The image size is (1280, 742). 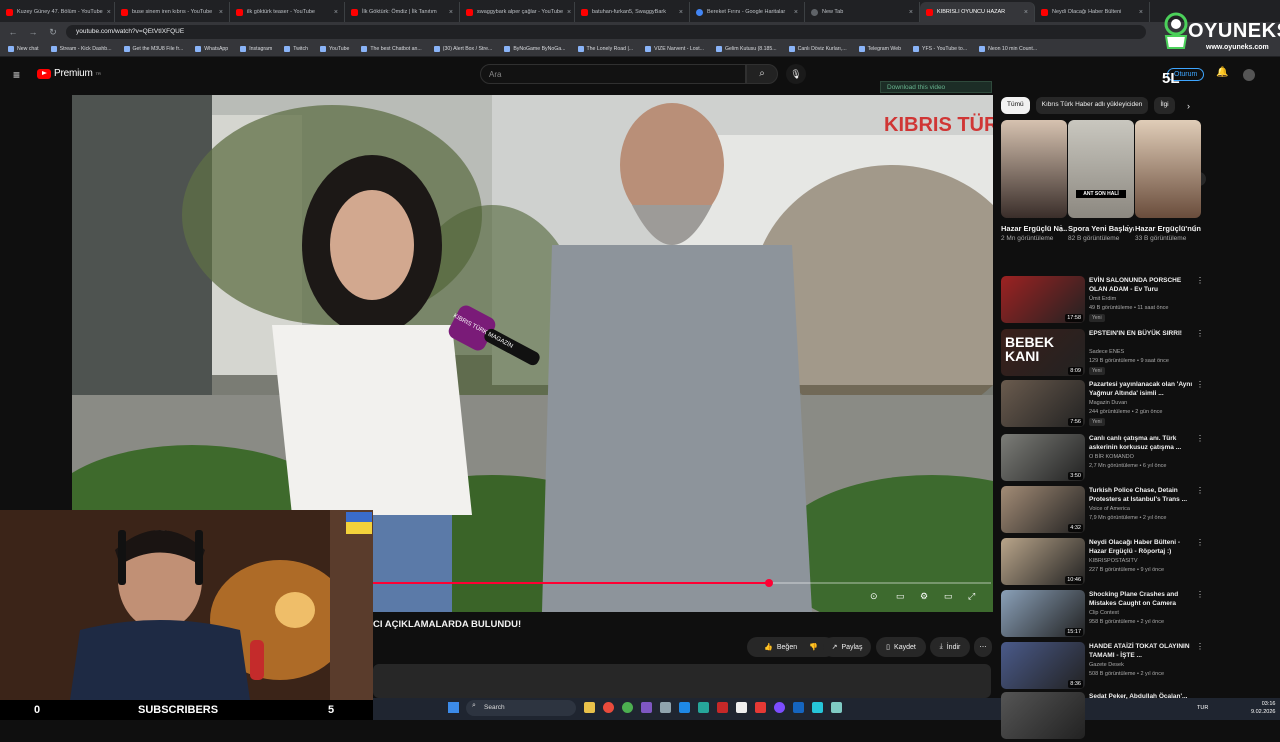 I want to click on channel-name: Clip Context, so click(x=1104, y=613).